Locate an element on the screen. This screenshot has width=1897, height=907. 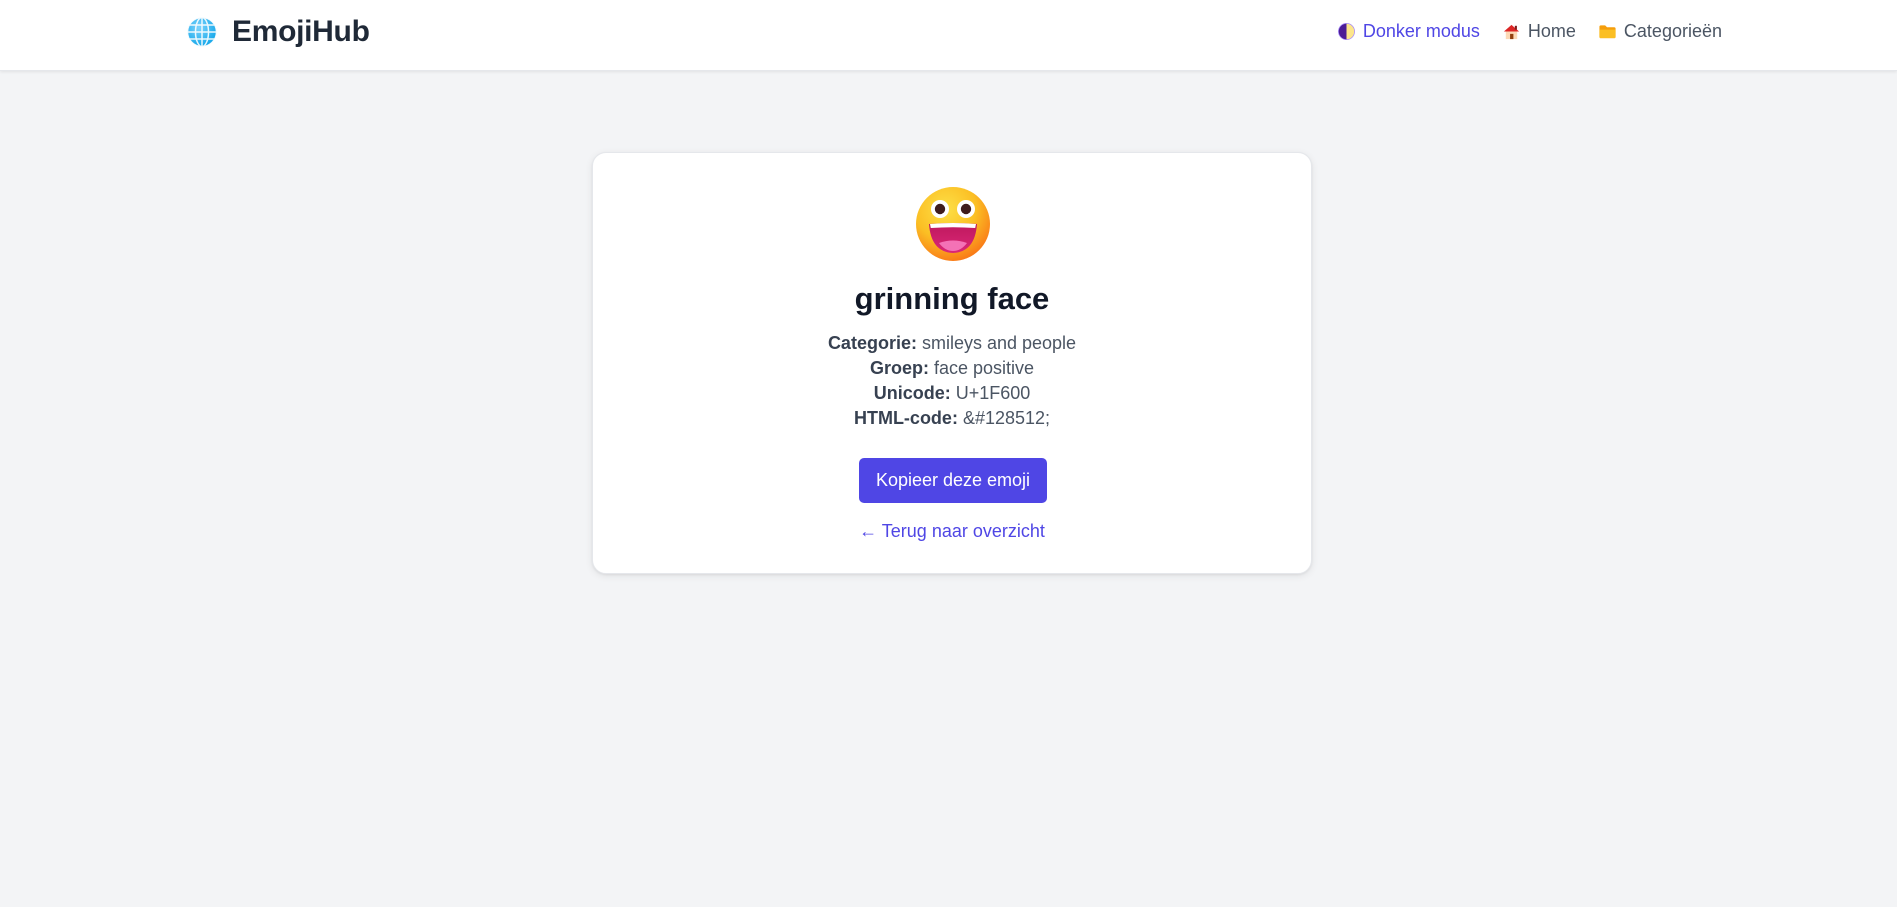
nav-home: Home is located at coordinates (1539, 31).